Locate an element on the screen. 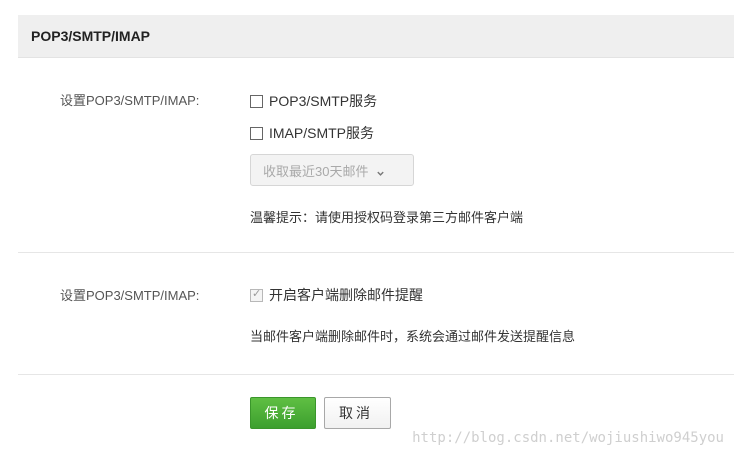  protocol-settings-label: 设置POP3/SMTP/IMAP: is located at coordinates (130, 100).